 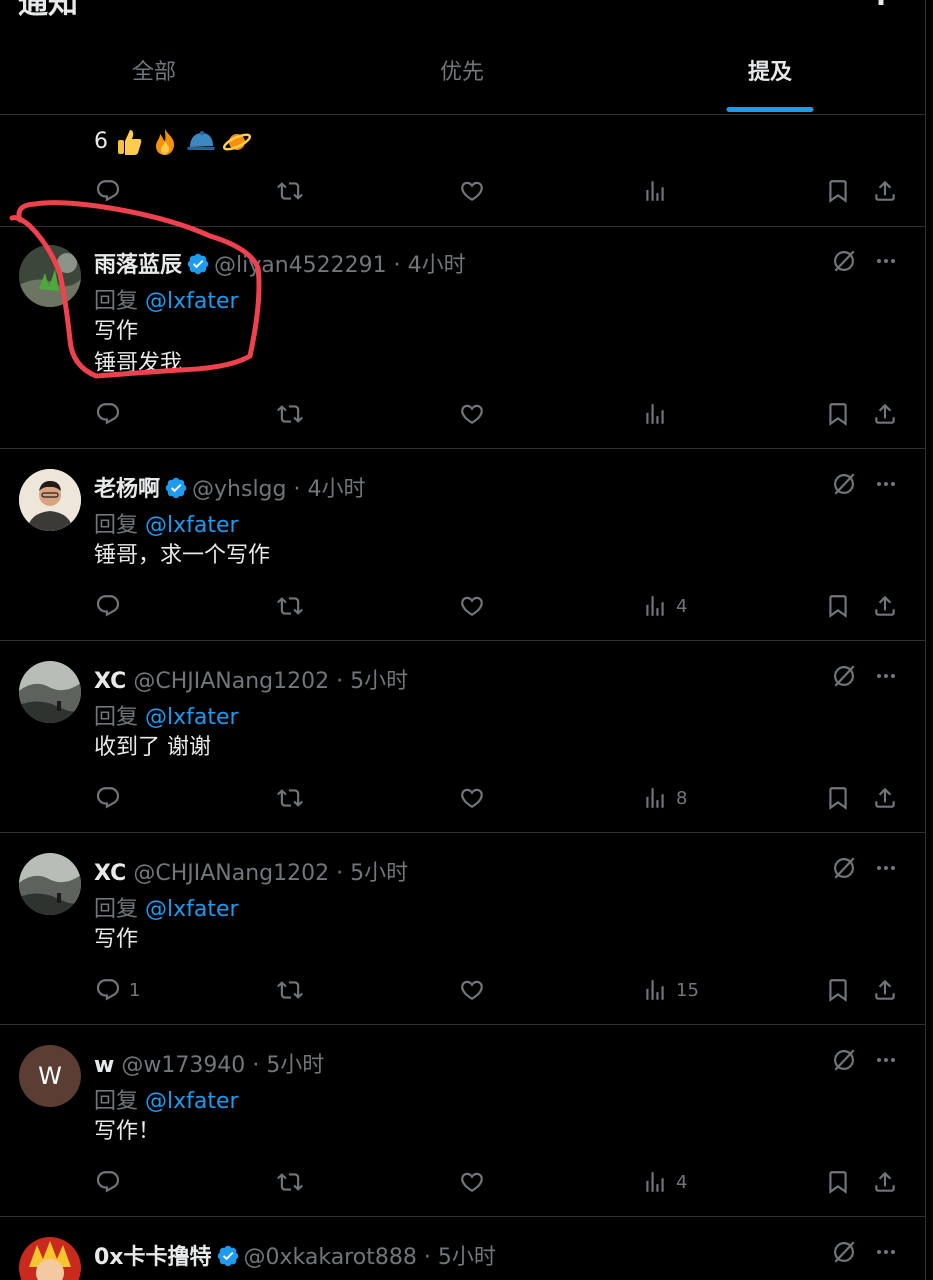 What do you see at coordinates (153, 1257) in the screenshot?
I see `display-name: 0x卡卡撸特` at bounding box center [153, 1257].